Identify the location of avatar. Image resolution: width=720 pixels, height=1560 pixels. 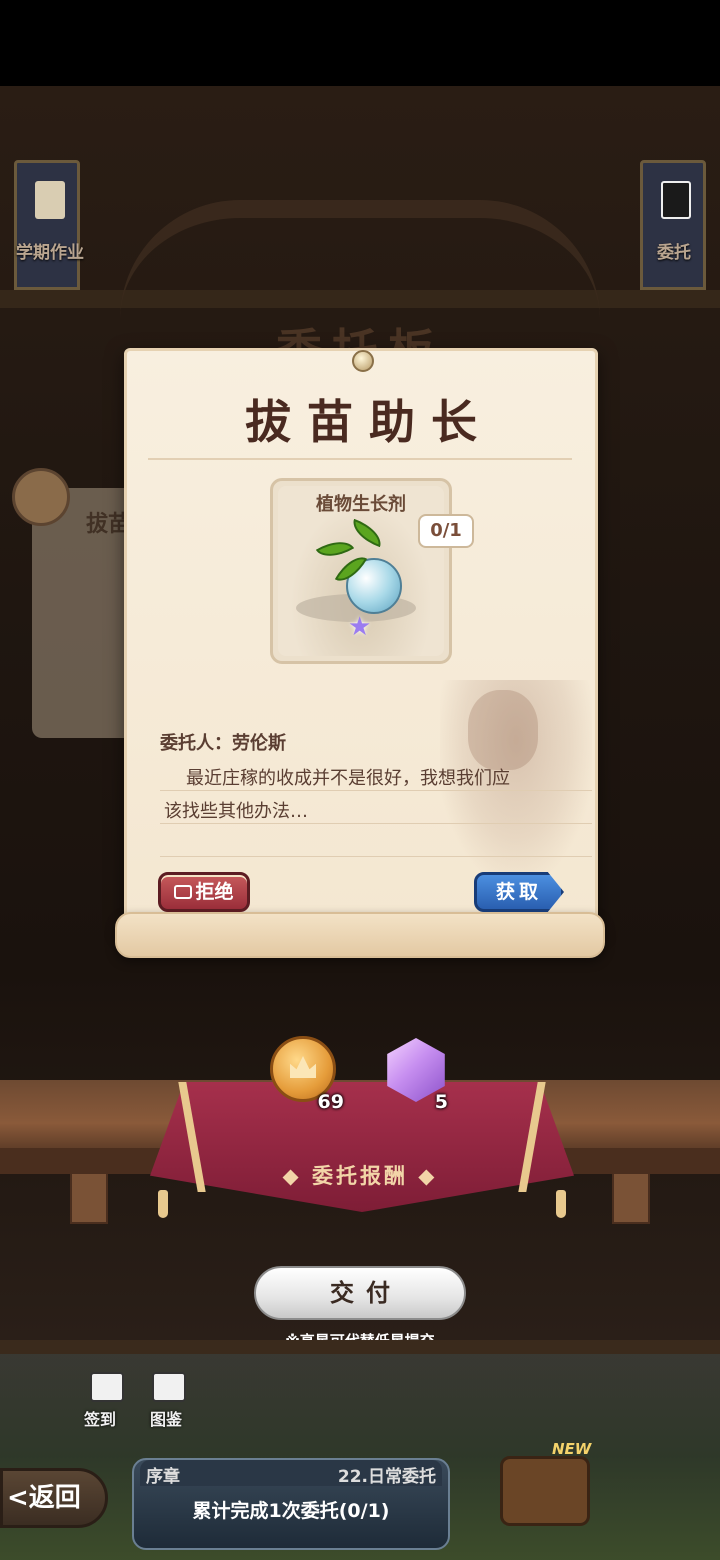
(41, 497).